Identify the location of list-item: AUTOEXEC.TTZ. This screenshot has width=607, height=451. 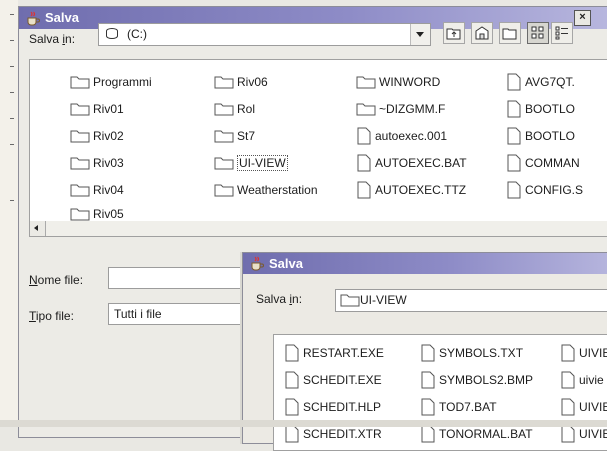
(411, 189).